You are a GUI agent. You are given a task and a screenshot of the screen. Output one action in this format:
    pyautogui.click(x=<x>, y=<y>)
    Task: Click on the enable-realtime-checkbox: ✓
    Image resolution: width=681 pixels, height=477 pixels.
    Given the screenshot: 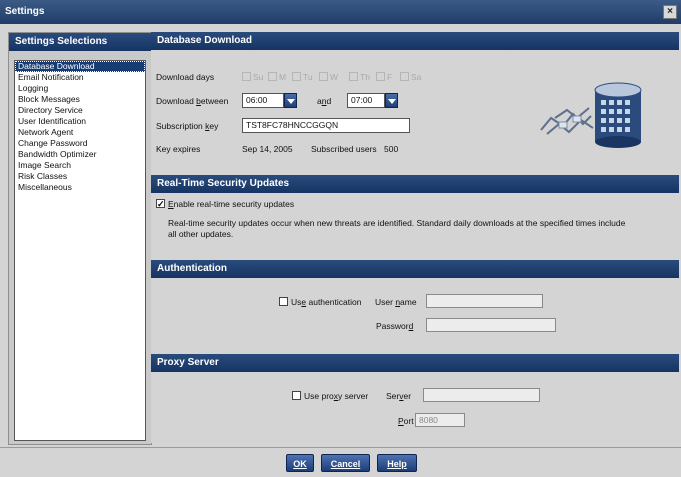 What is the action you would take?
    pyautogui.click(x=160, y=204)
    